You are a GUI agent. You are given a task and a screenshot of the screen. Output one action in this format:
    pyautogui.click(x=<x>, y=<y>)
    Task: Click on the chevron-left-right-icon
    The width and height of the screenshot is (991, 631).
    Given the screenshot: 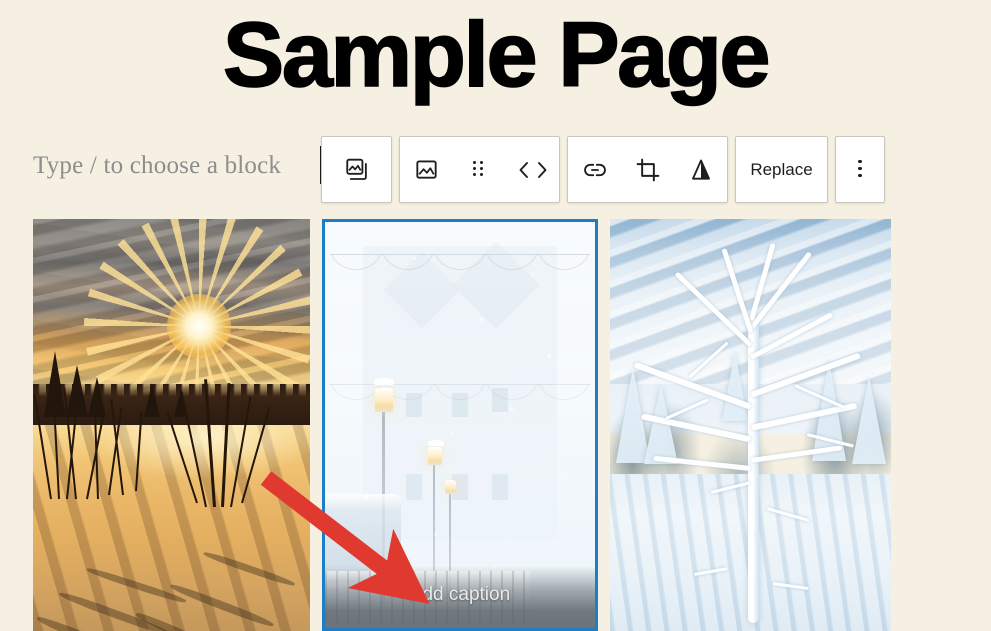 What is the action you would take?
    pyautogui.click(x=533, y=170)
    